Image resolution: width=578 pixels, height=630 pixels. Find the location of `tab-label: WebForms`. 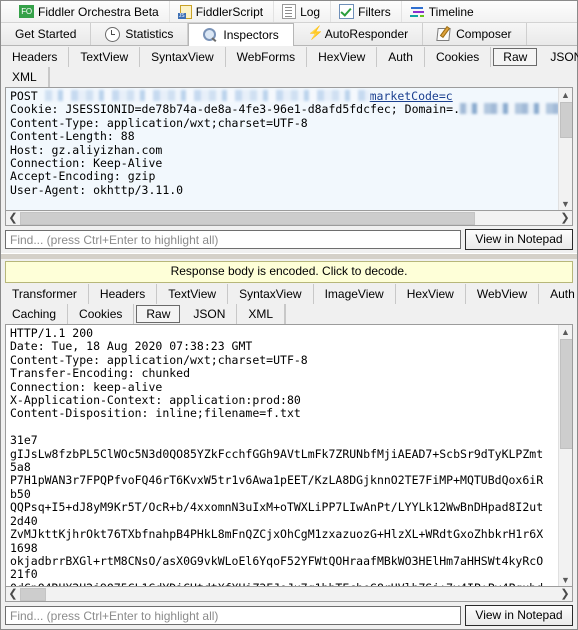

tab-label: WebForms is located at coordinates (266, 57).